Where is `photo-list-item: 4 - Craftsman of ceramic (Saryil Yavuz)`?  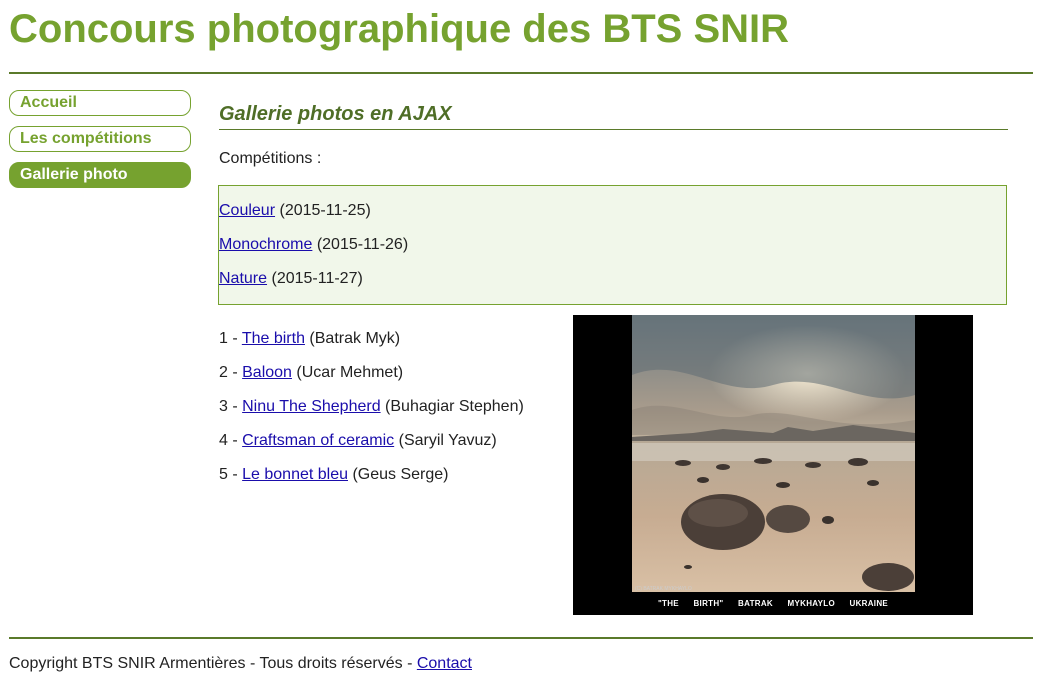
photo-list-item: 4 - Craftsman of ceramic (Saryil Yavuz) is located at coordinates (358, 441).